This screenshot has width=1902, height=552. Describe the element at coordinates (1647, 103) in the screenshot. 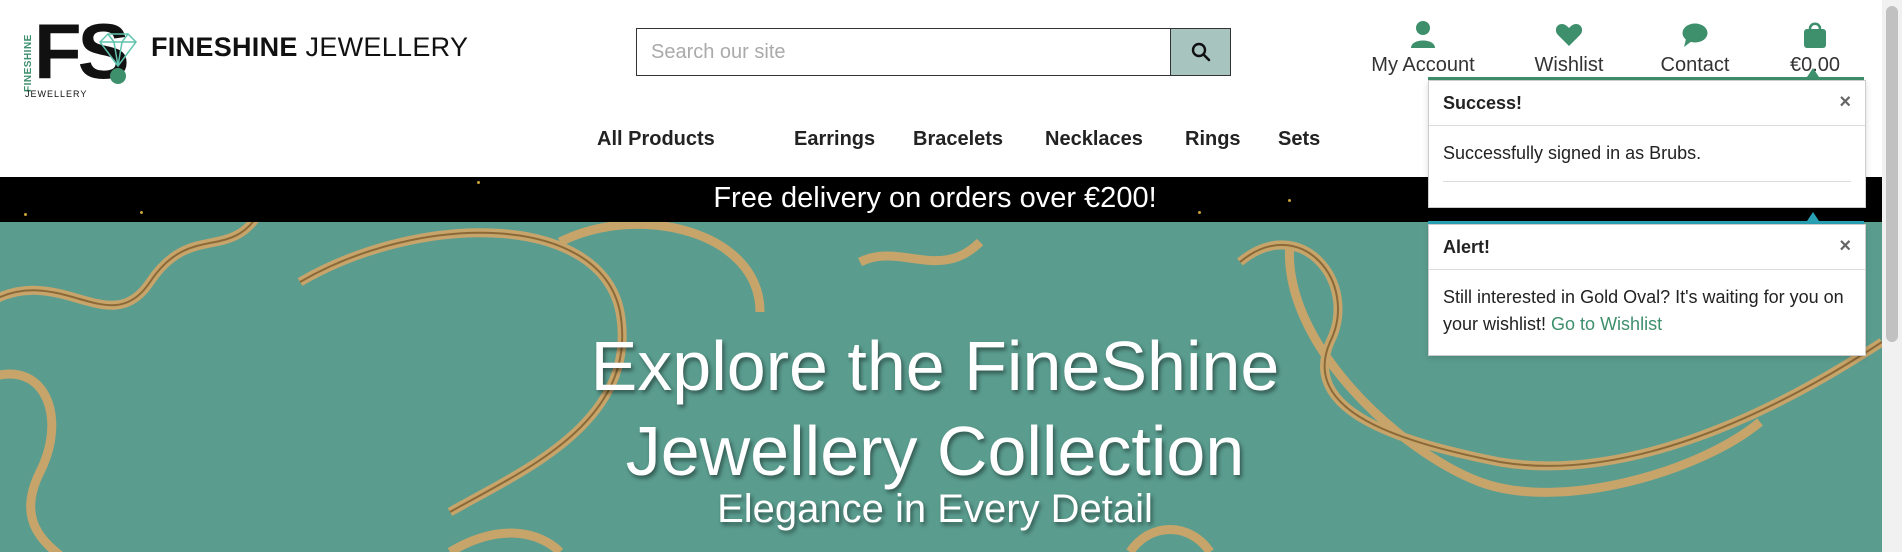

I see `toast-header: Success! ×` at that location.